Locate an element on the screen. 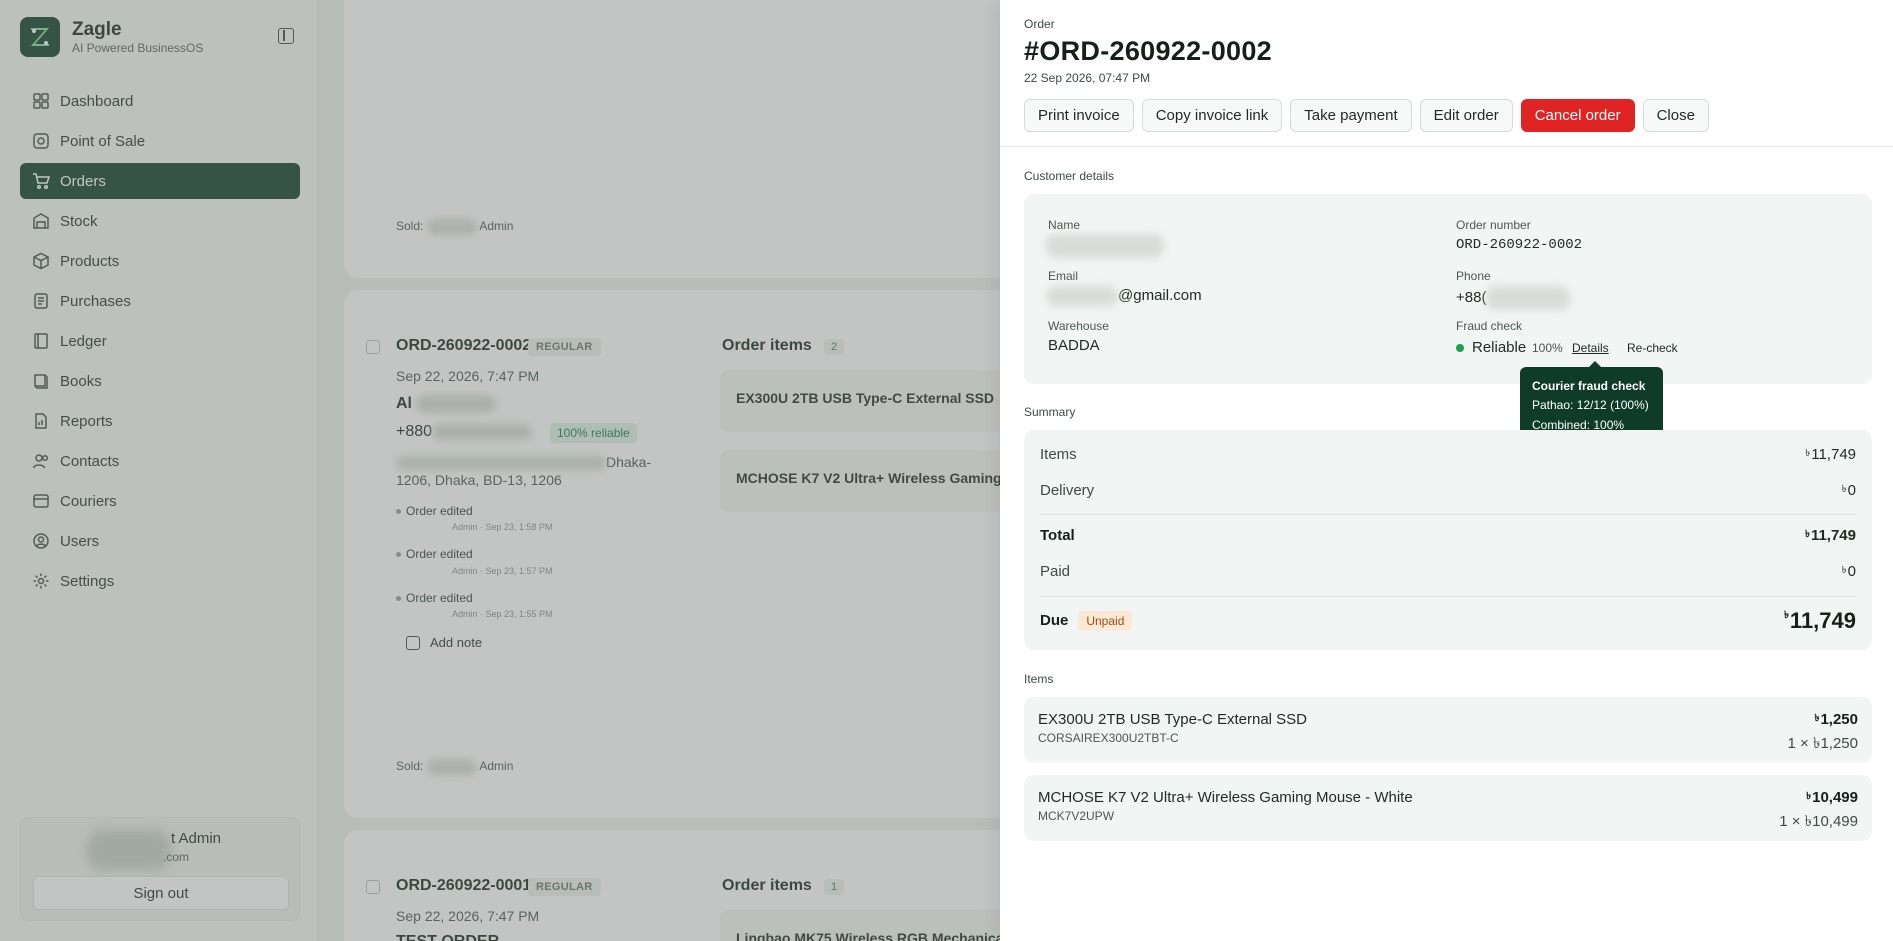  tooltip-title: Courier fraud check is located at coordinates (1589, 386).